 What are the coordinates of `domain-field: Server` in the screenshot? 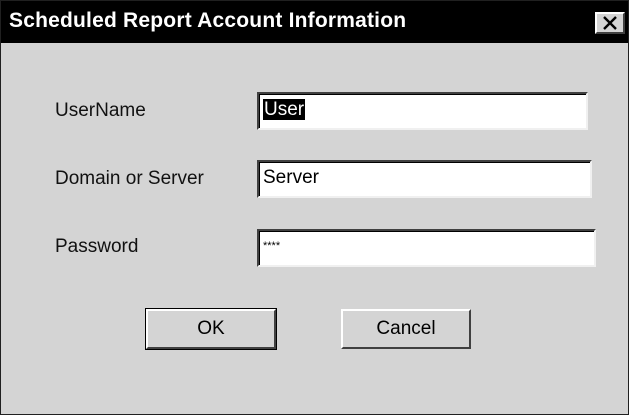 It's located at (424, 179).